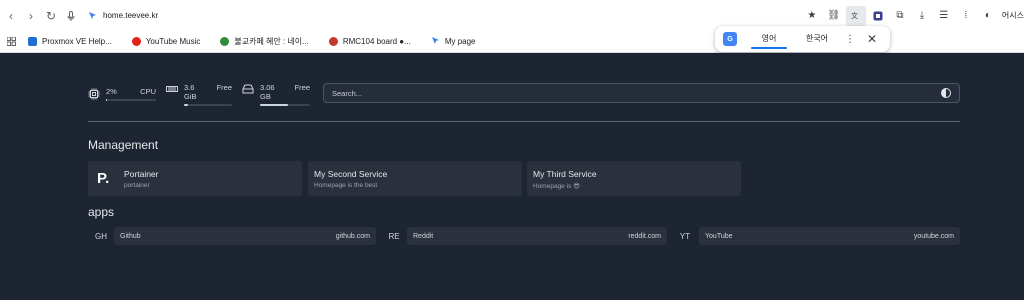  Describe the element at coordinates (131, 99) in the screenshot. I see `cpu-bar` at that location.